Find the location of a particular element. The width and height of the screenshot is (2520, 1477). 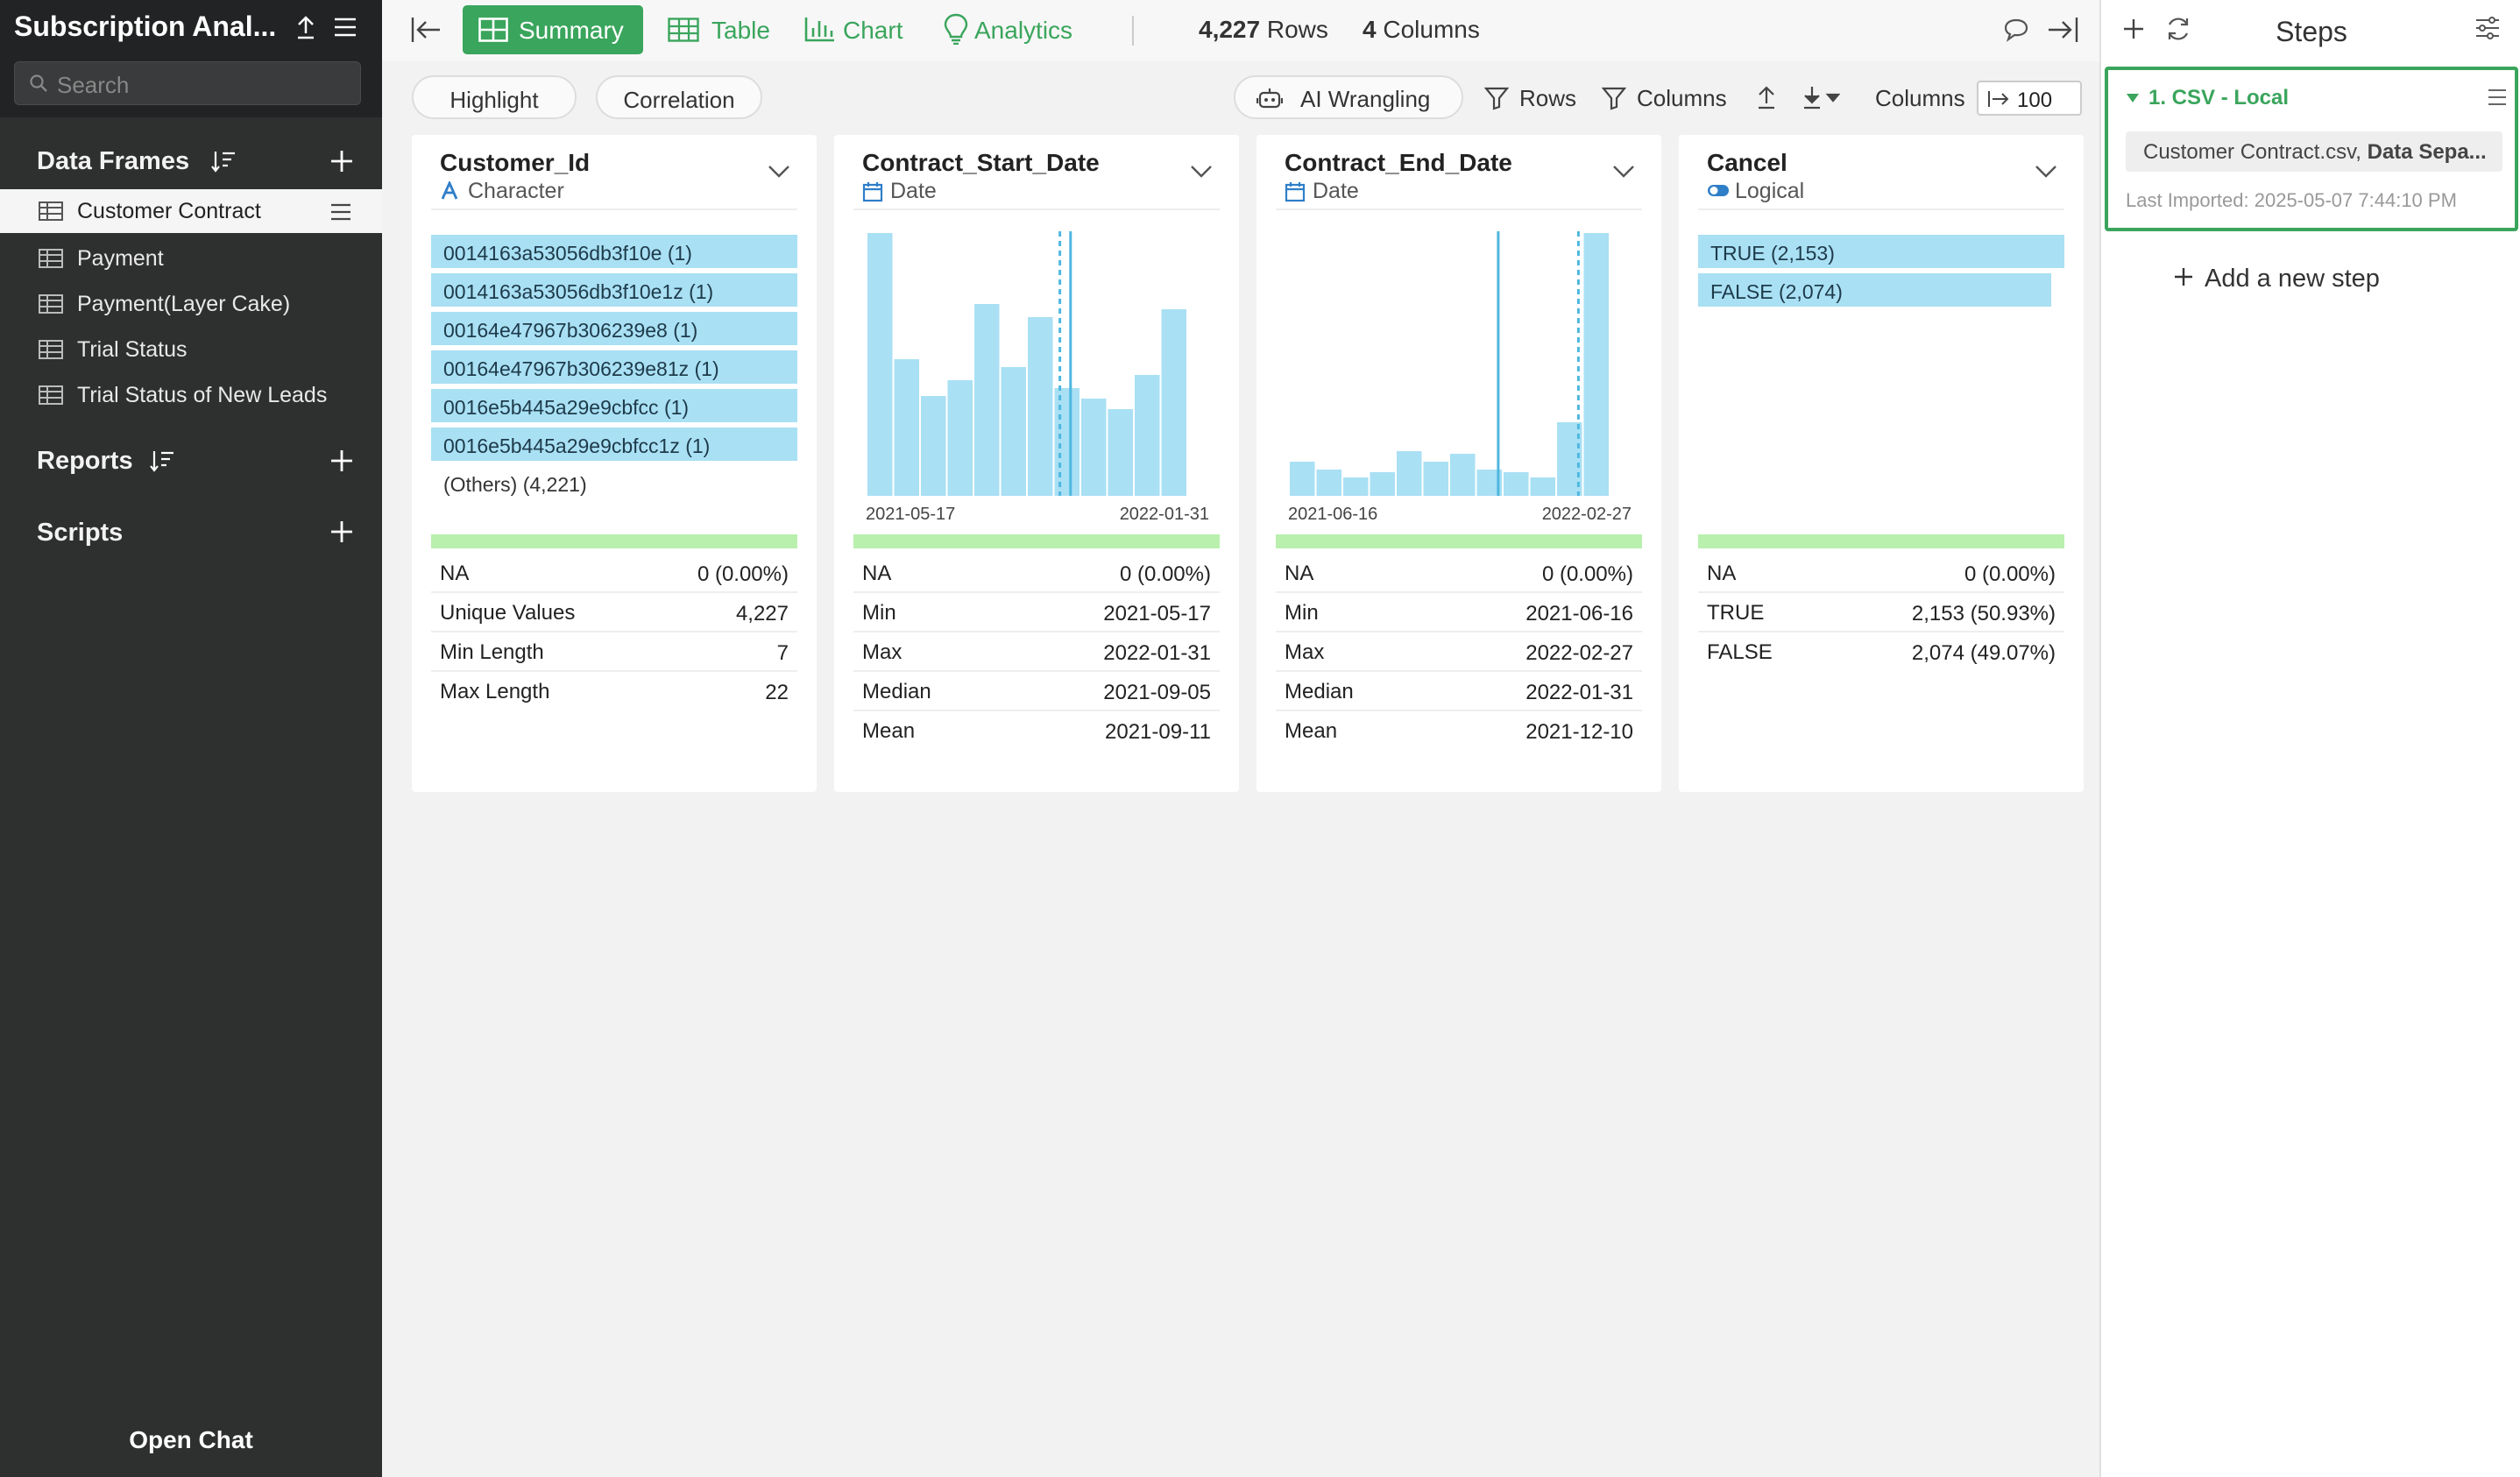

top-value-bar: 0014163a53056db3f10e (1) is located at coordinates (614, 251).